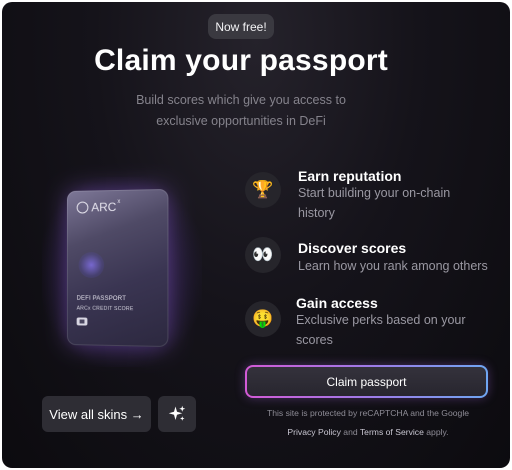 This screenshot has height=470, width=512. What do you see at coordinates (82, 321) in the screenshot?
I see `card-chip-icon` at bounding box center [82, 321].